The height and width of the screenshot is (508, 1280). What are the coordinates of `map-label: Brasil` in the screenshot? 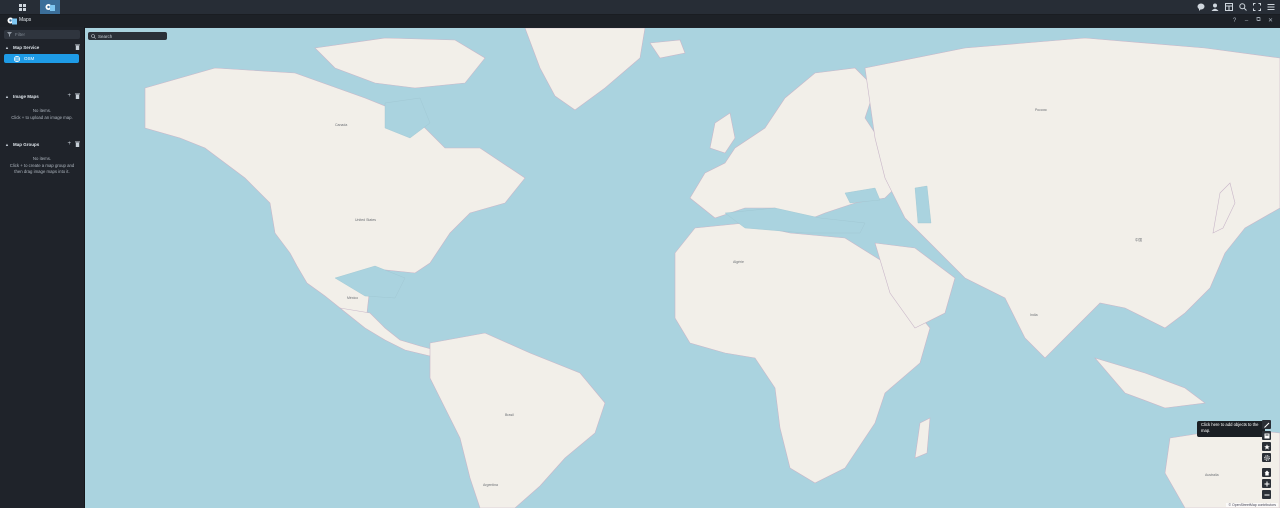 It's located at (509, 415).